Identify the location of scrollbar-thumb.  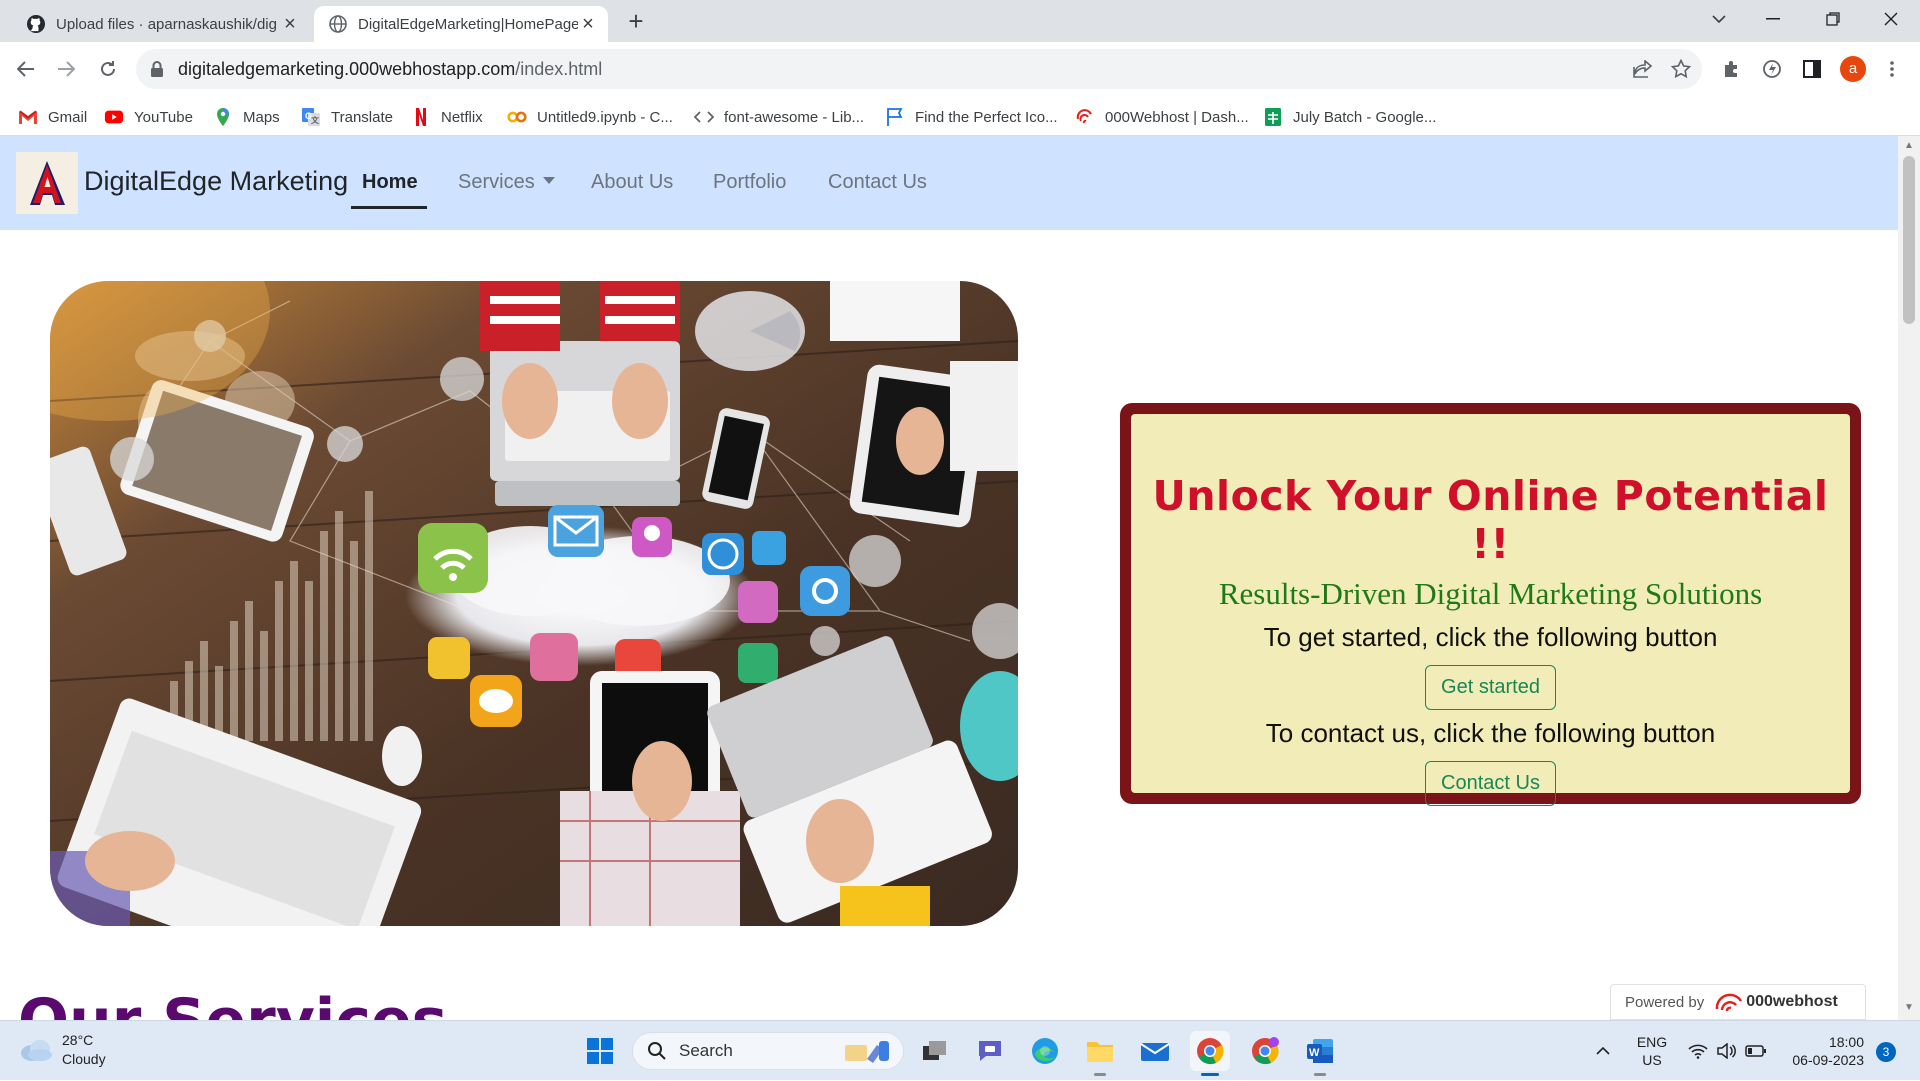
(1909, 240).